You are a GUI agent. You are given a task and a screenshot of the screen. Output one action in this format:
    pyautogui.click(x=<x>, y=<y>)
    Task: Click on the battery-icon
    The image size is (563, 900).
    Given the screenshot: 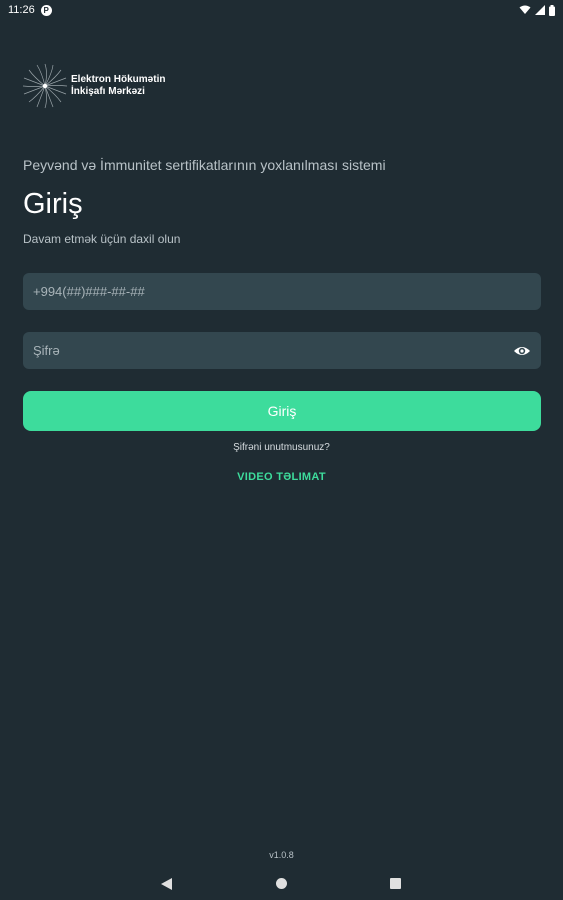 What is the action you would take?
    pyautogui.click(x=552, y=10)
    